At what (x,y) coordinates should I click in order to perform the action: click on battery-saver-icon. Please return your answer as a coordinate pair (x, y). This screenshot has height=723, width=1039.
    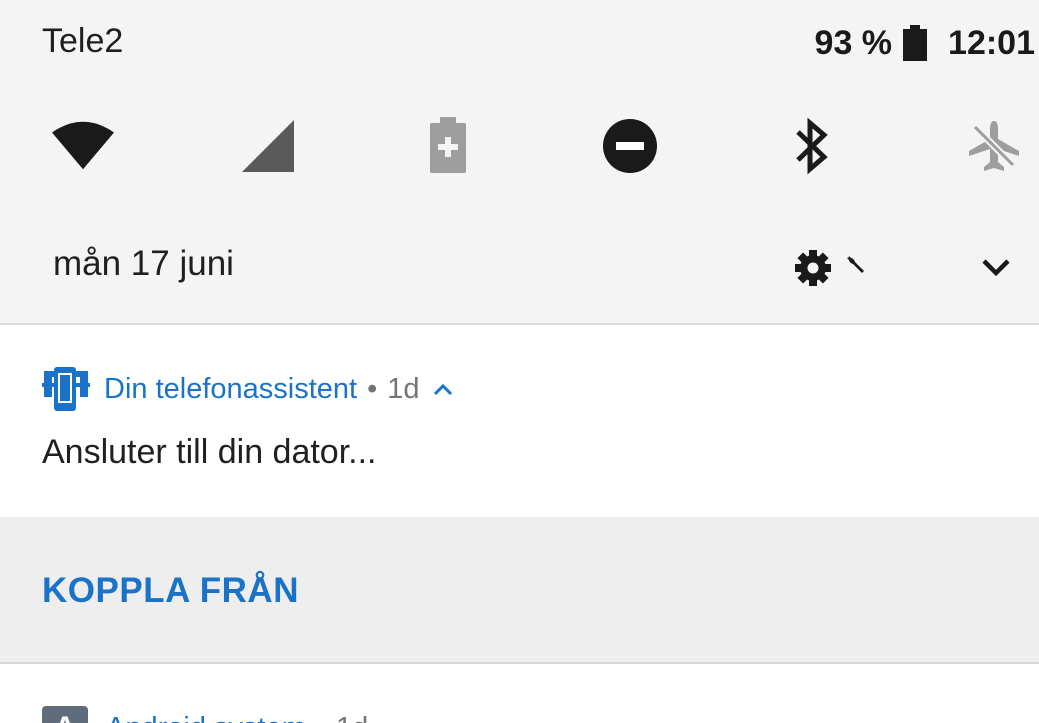
    Looking at the image, I should click on (448, 145).